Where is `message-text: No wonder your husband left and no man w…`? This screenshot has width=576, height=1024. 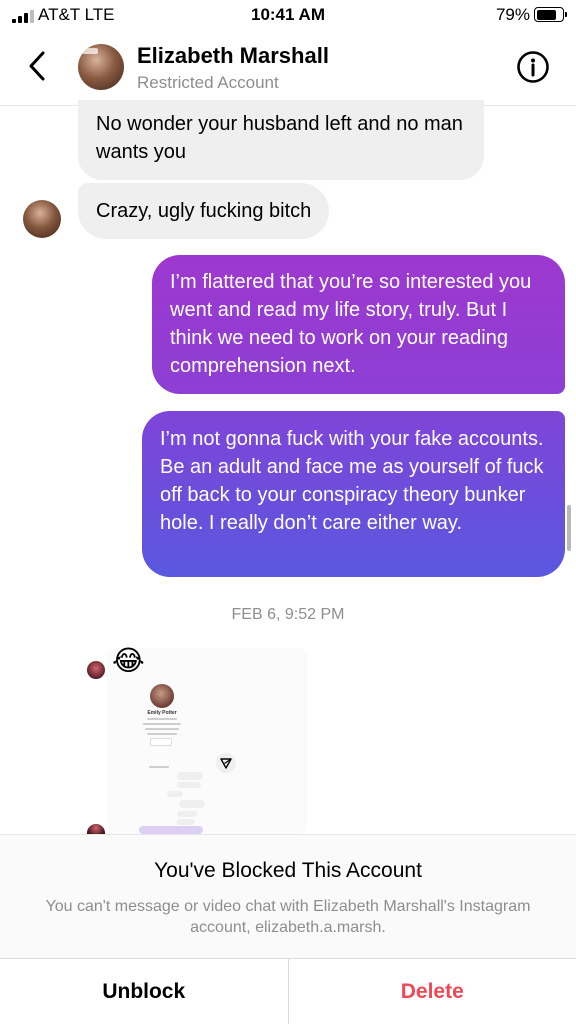 message-text: No wonder your husband left and no man w… is located at coordinates (279, 138).